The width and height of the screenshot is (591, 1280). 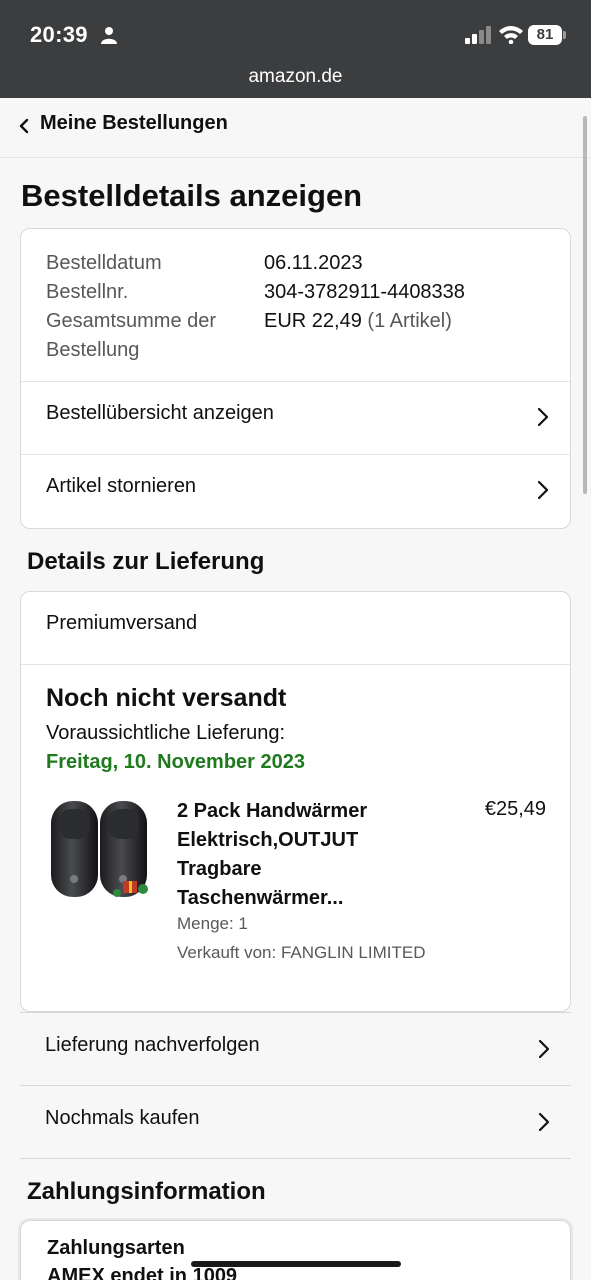 I want to click on product-image, so click(x=101, y=852).